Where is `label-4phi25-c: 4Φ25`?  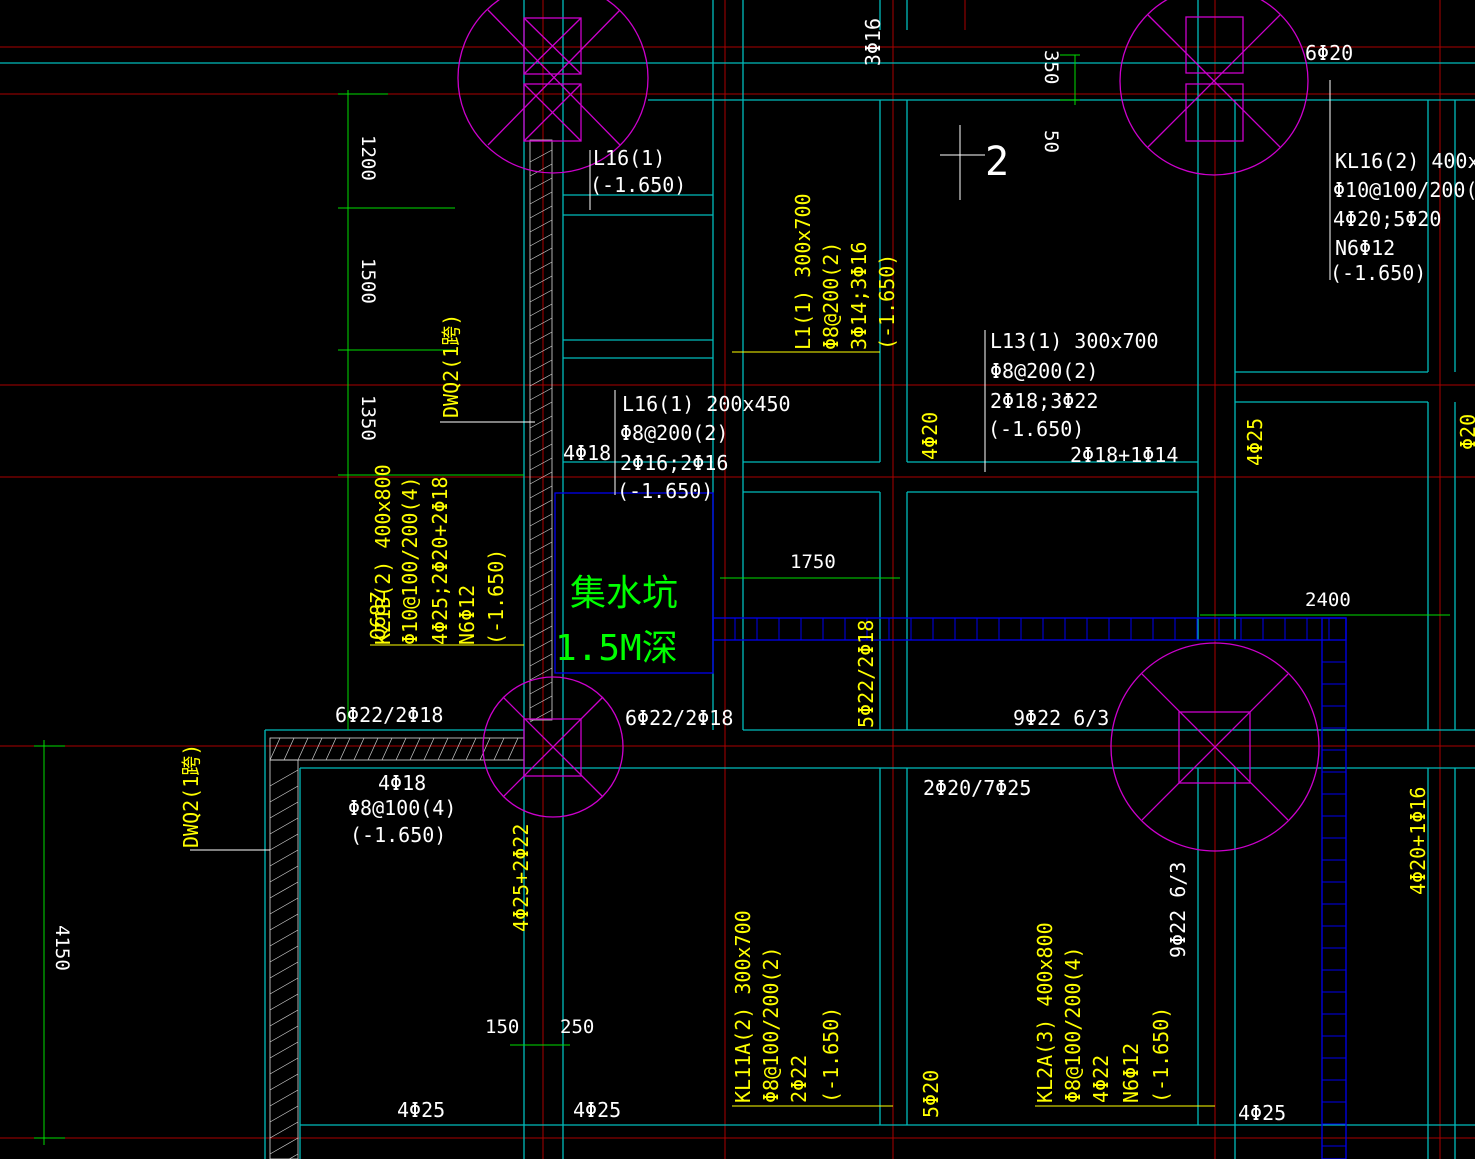
label-4phi25-c: 4Φ25 is located at coordinates (1262, 1113).